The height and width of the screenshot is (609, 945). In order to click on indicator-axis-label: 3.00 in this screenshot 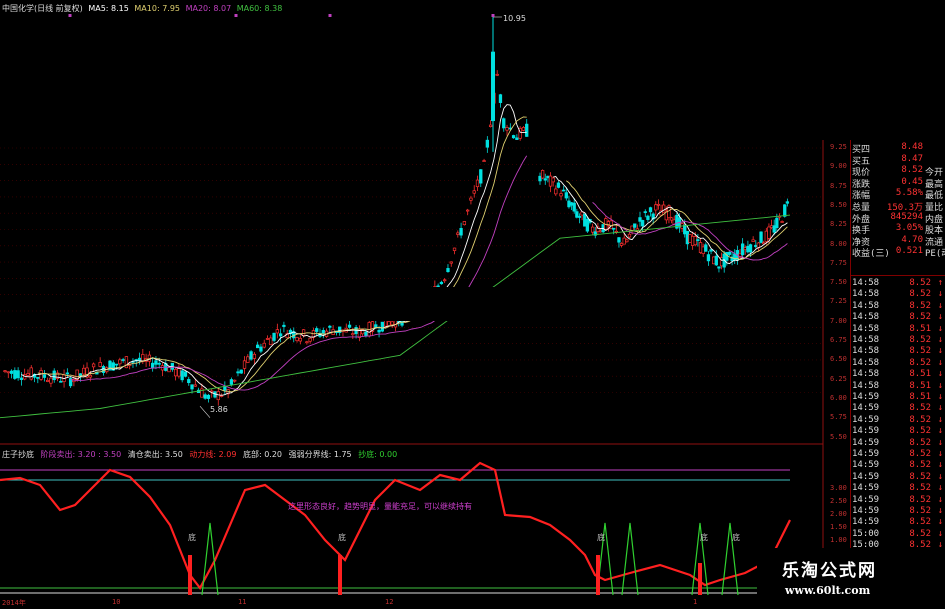, I will do `click(838, 488)`.